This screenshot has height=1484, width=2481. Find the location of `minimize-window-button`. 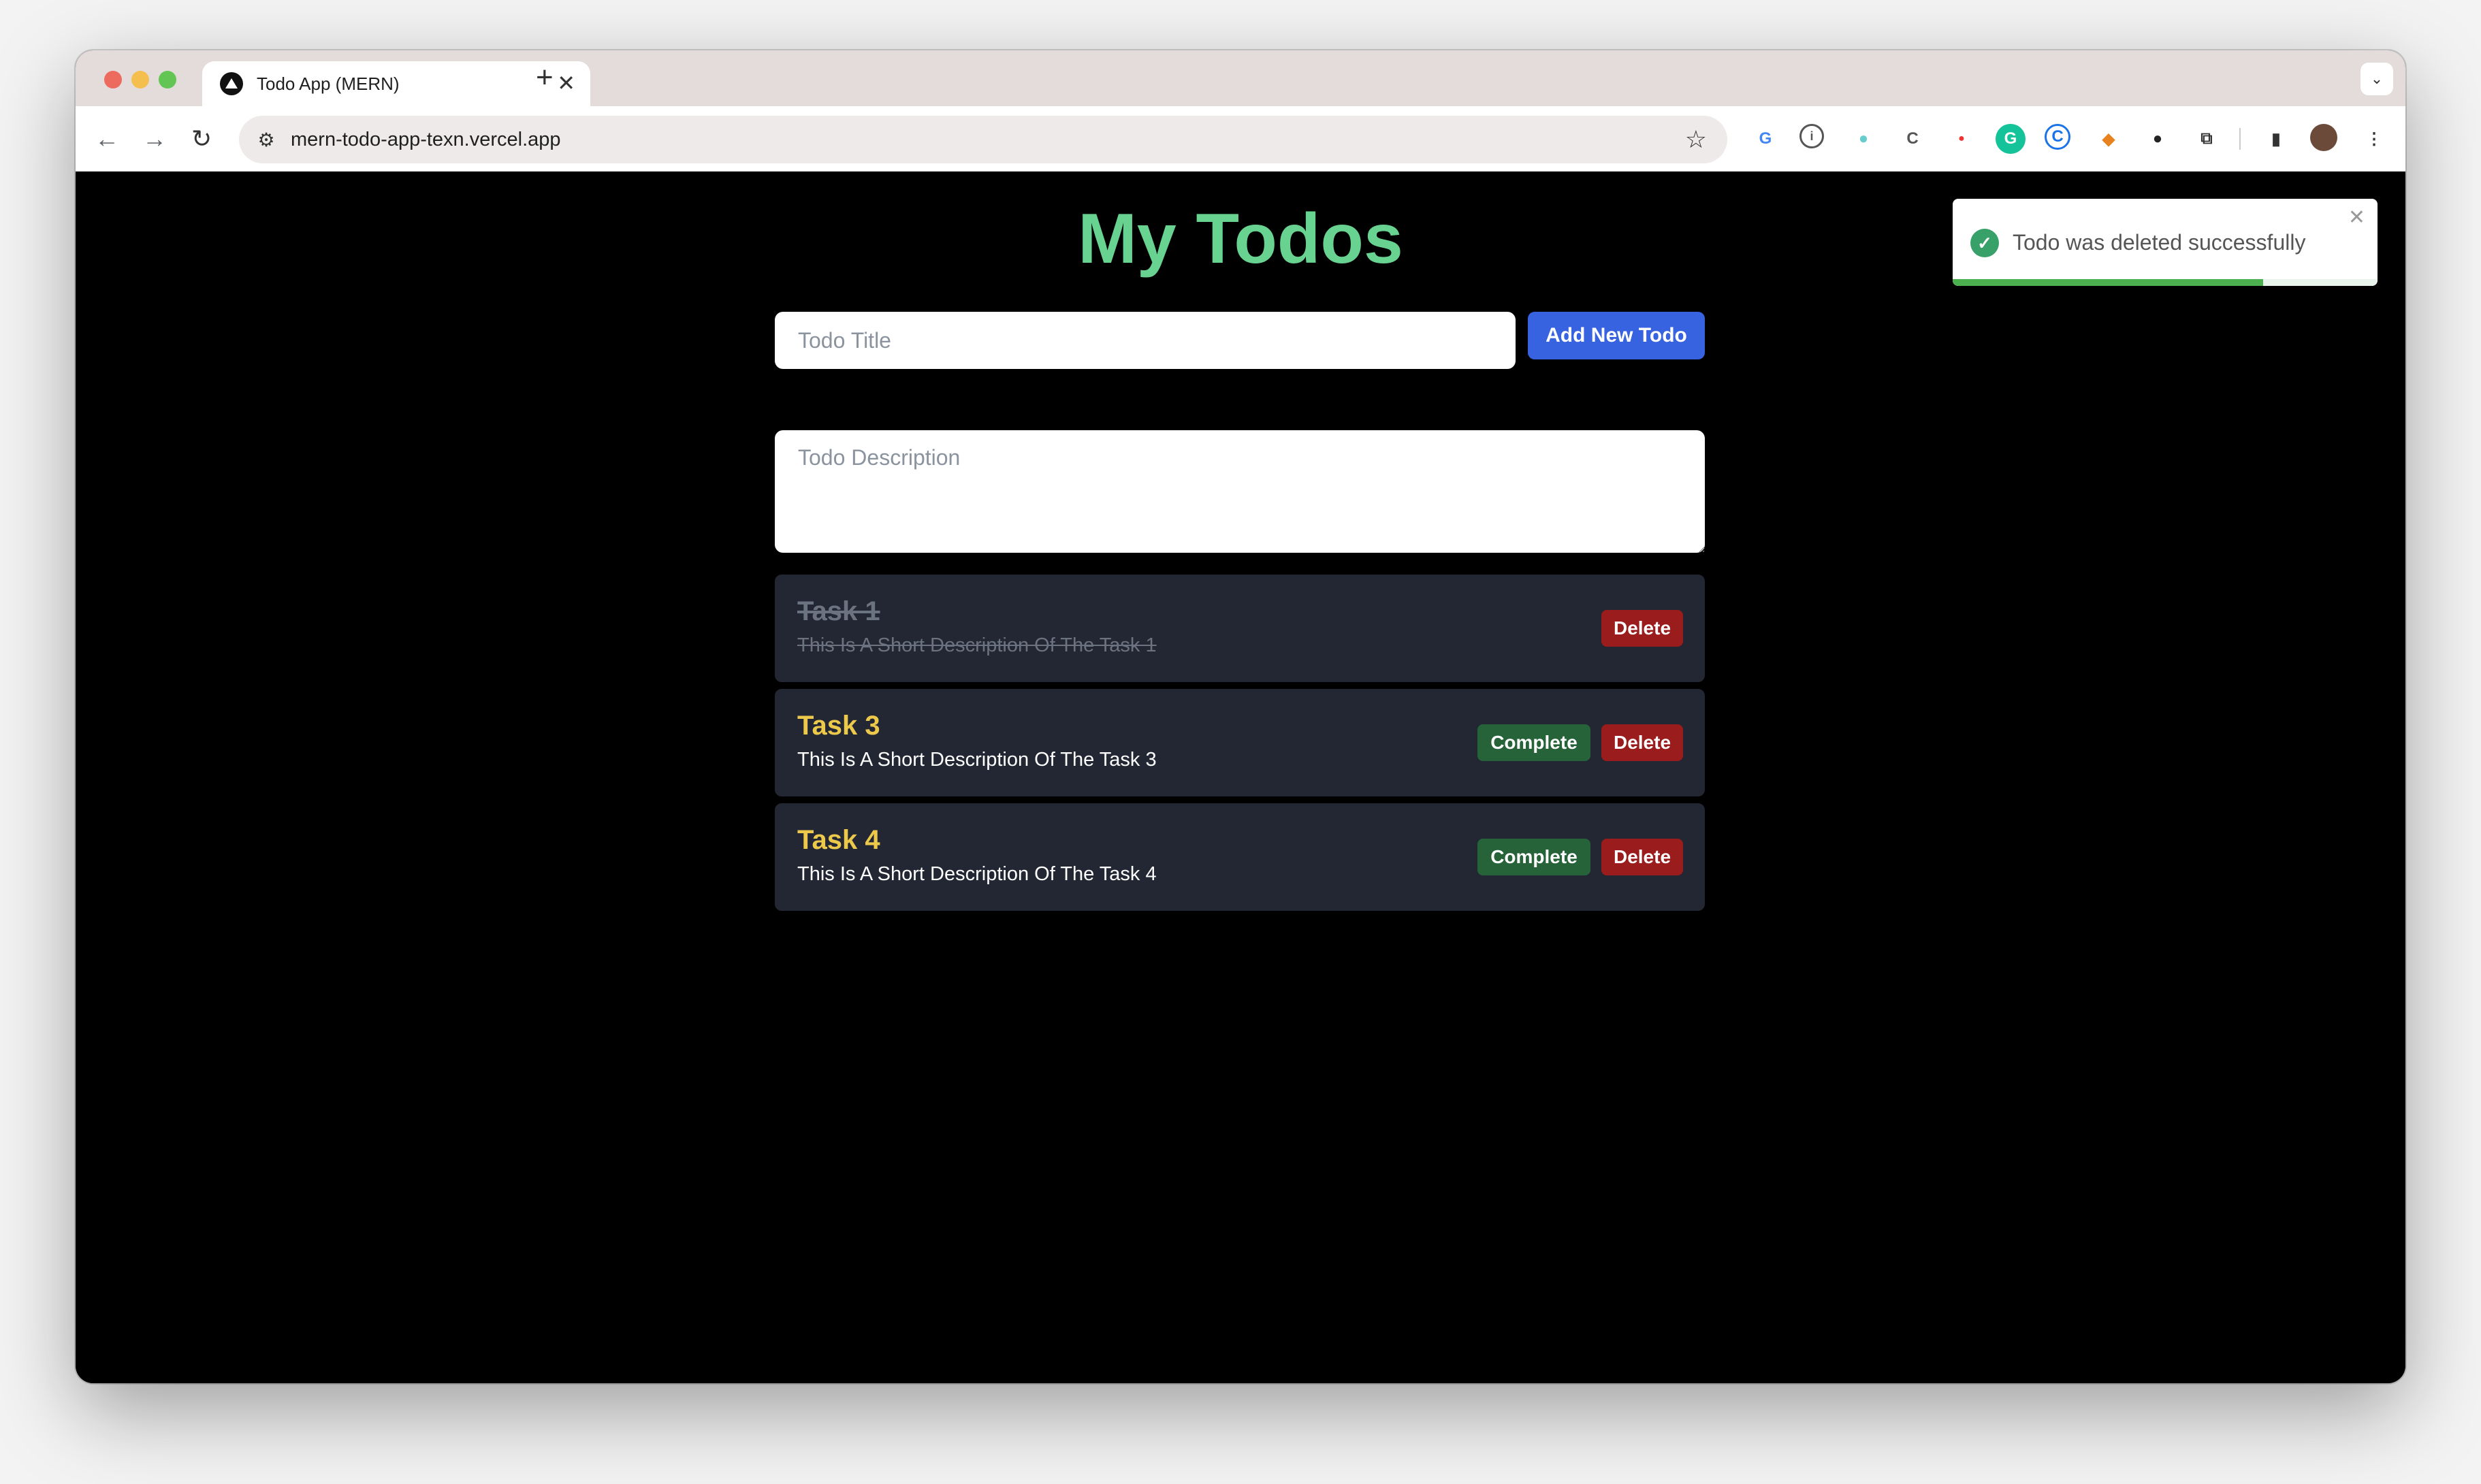

minimize-window-button is located at coordinates (140, 79).